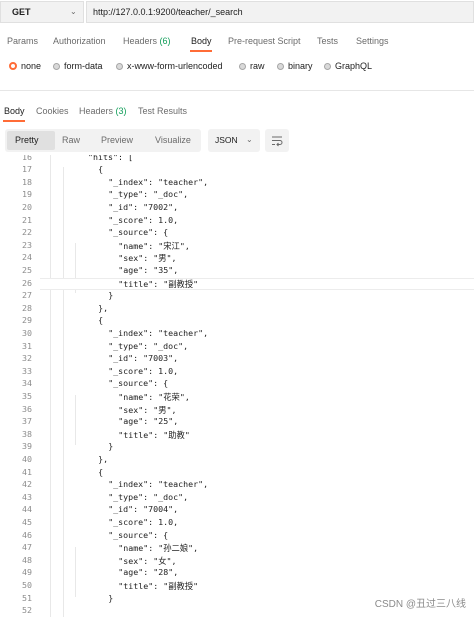  Describe the element at coordinates (27, 140) in the screenshot. I see `view-pretty-button: Pretty` at that location.